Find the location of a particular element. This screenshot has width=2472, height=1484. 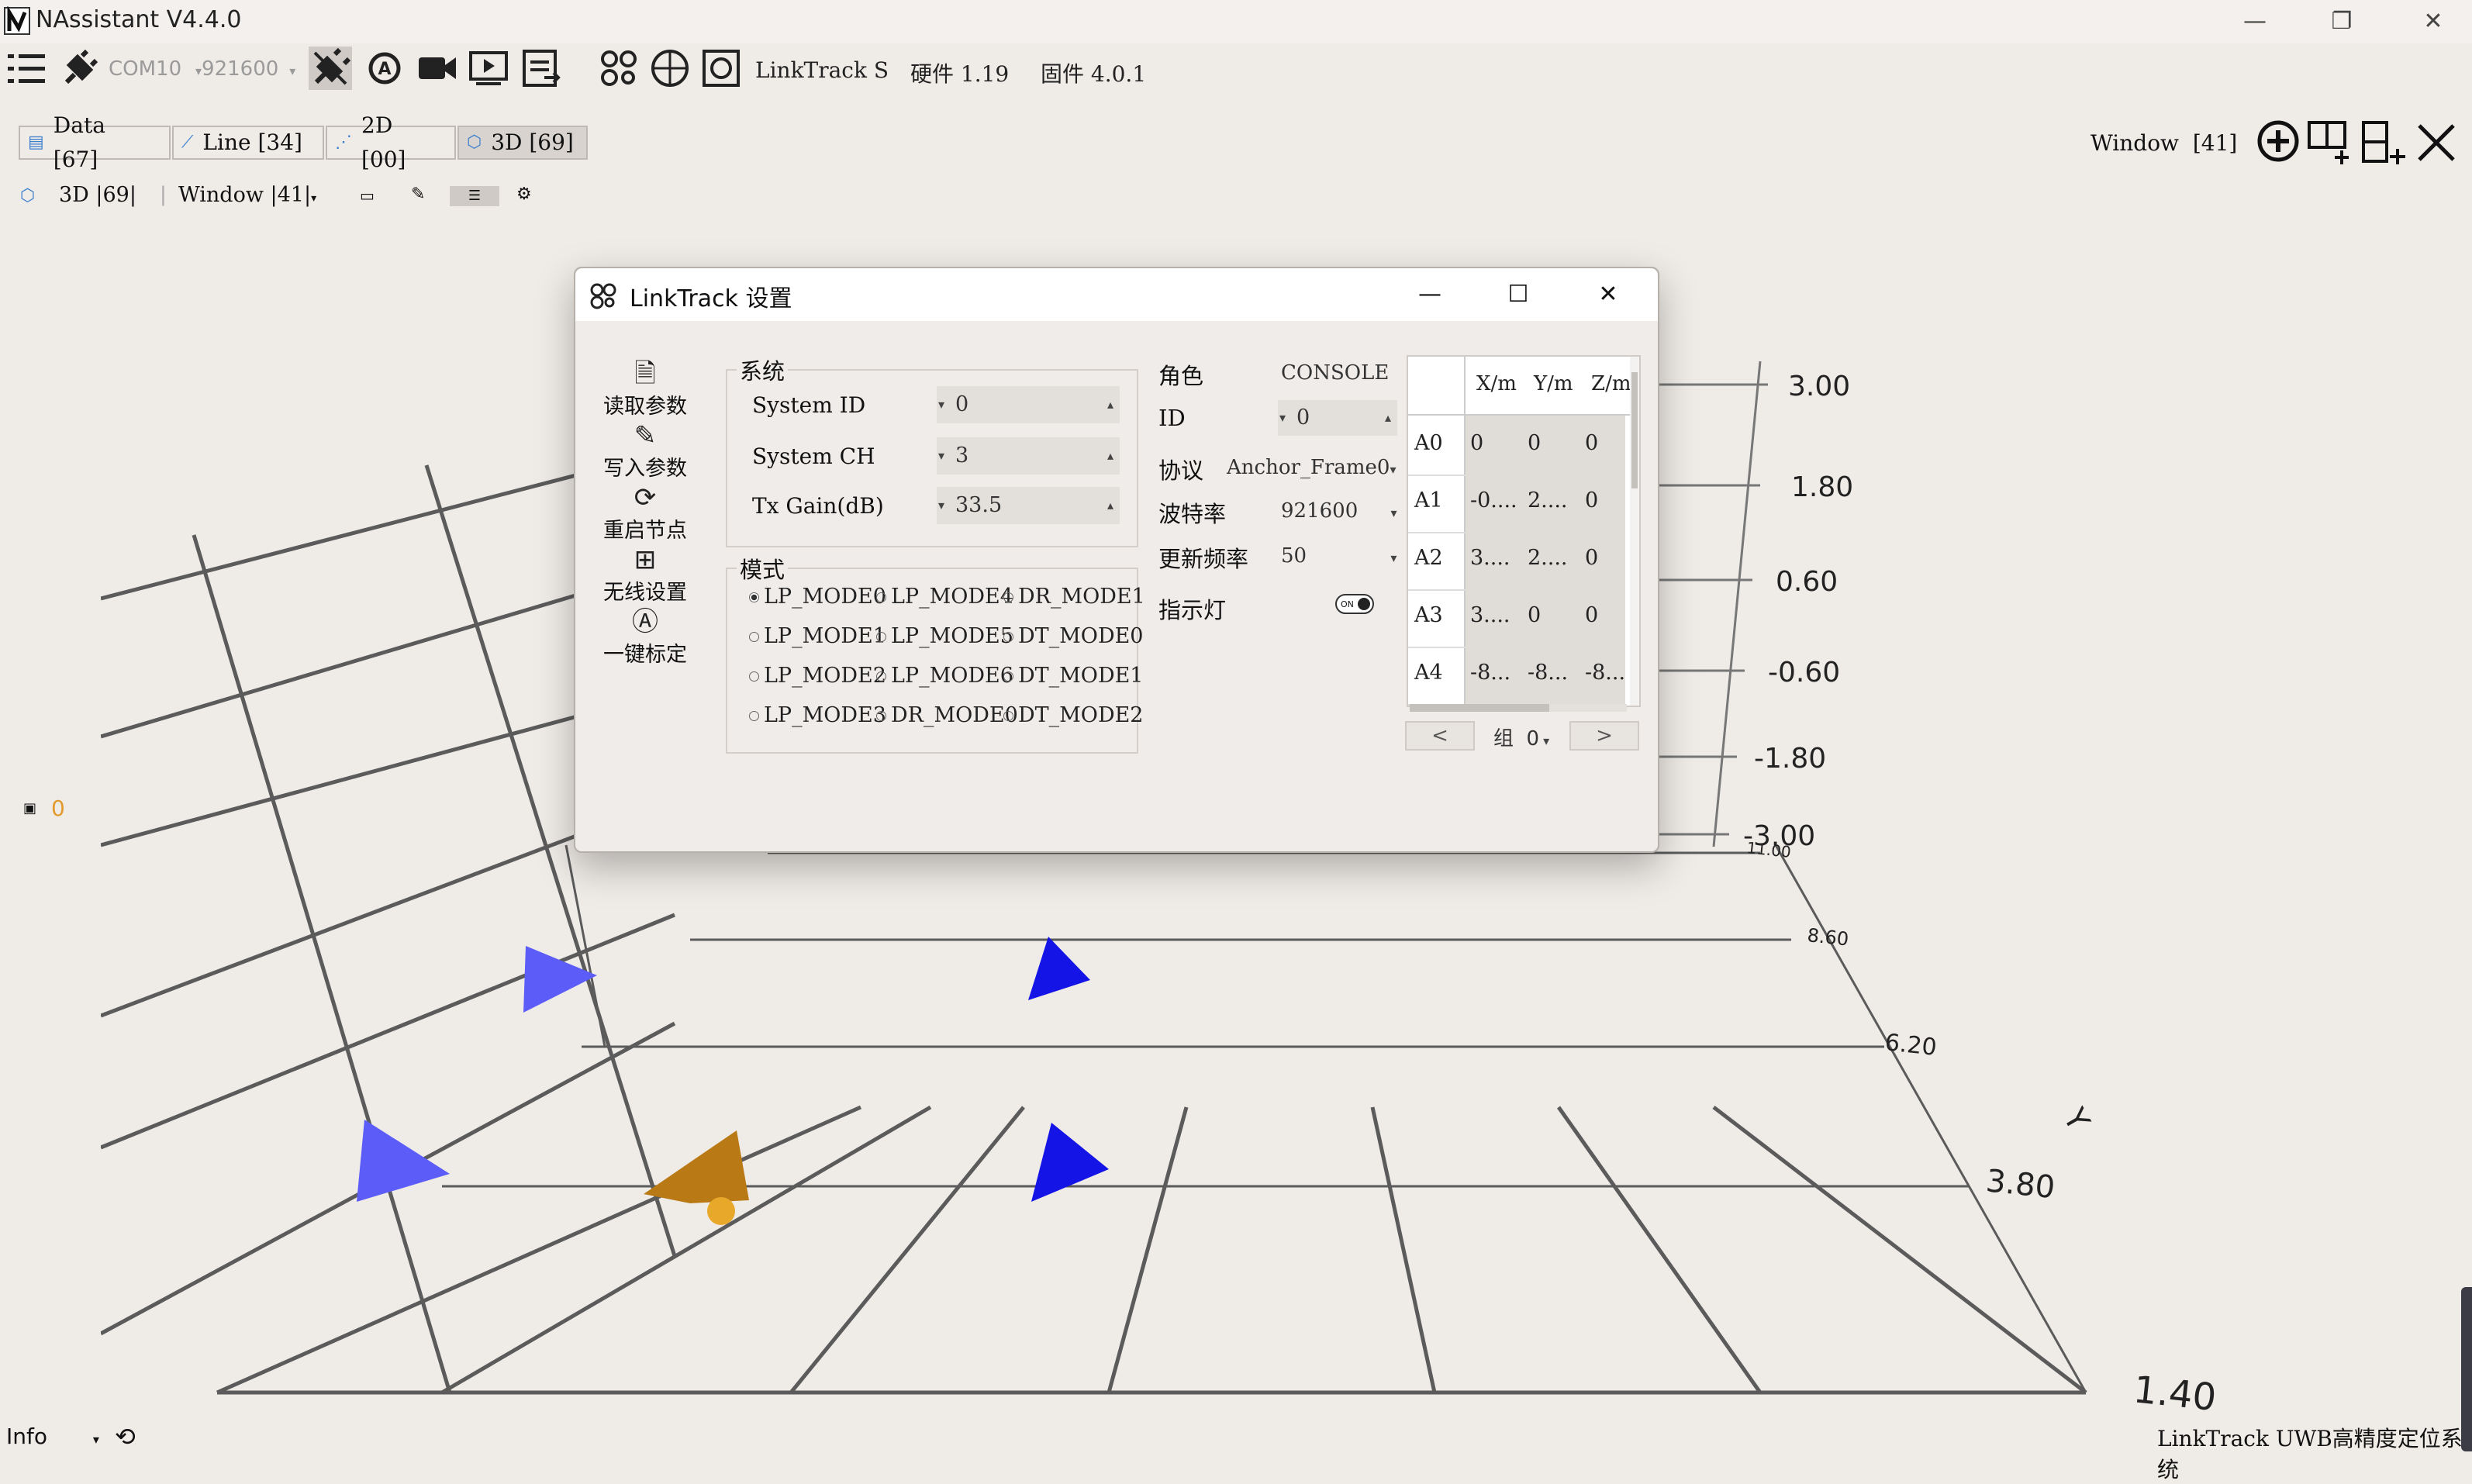

baud-rate-select: 921600 ▾ is located at coordinates (1339, 511).